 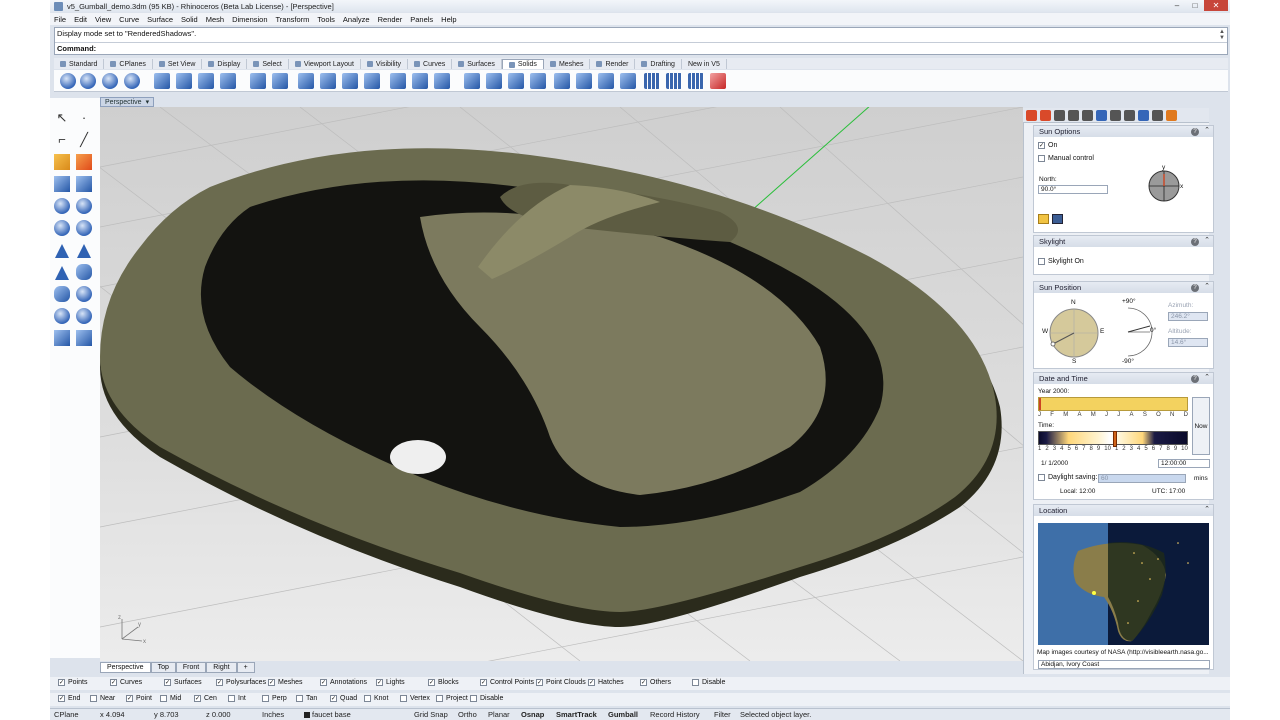 I want to click on textures-panel-icon, so click(x=1115, y=115).